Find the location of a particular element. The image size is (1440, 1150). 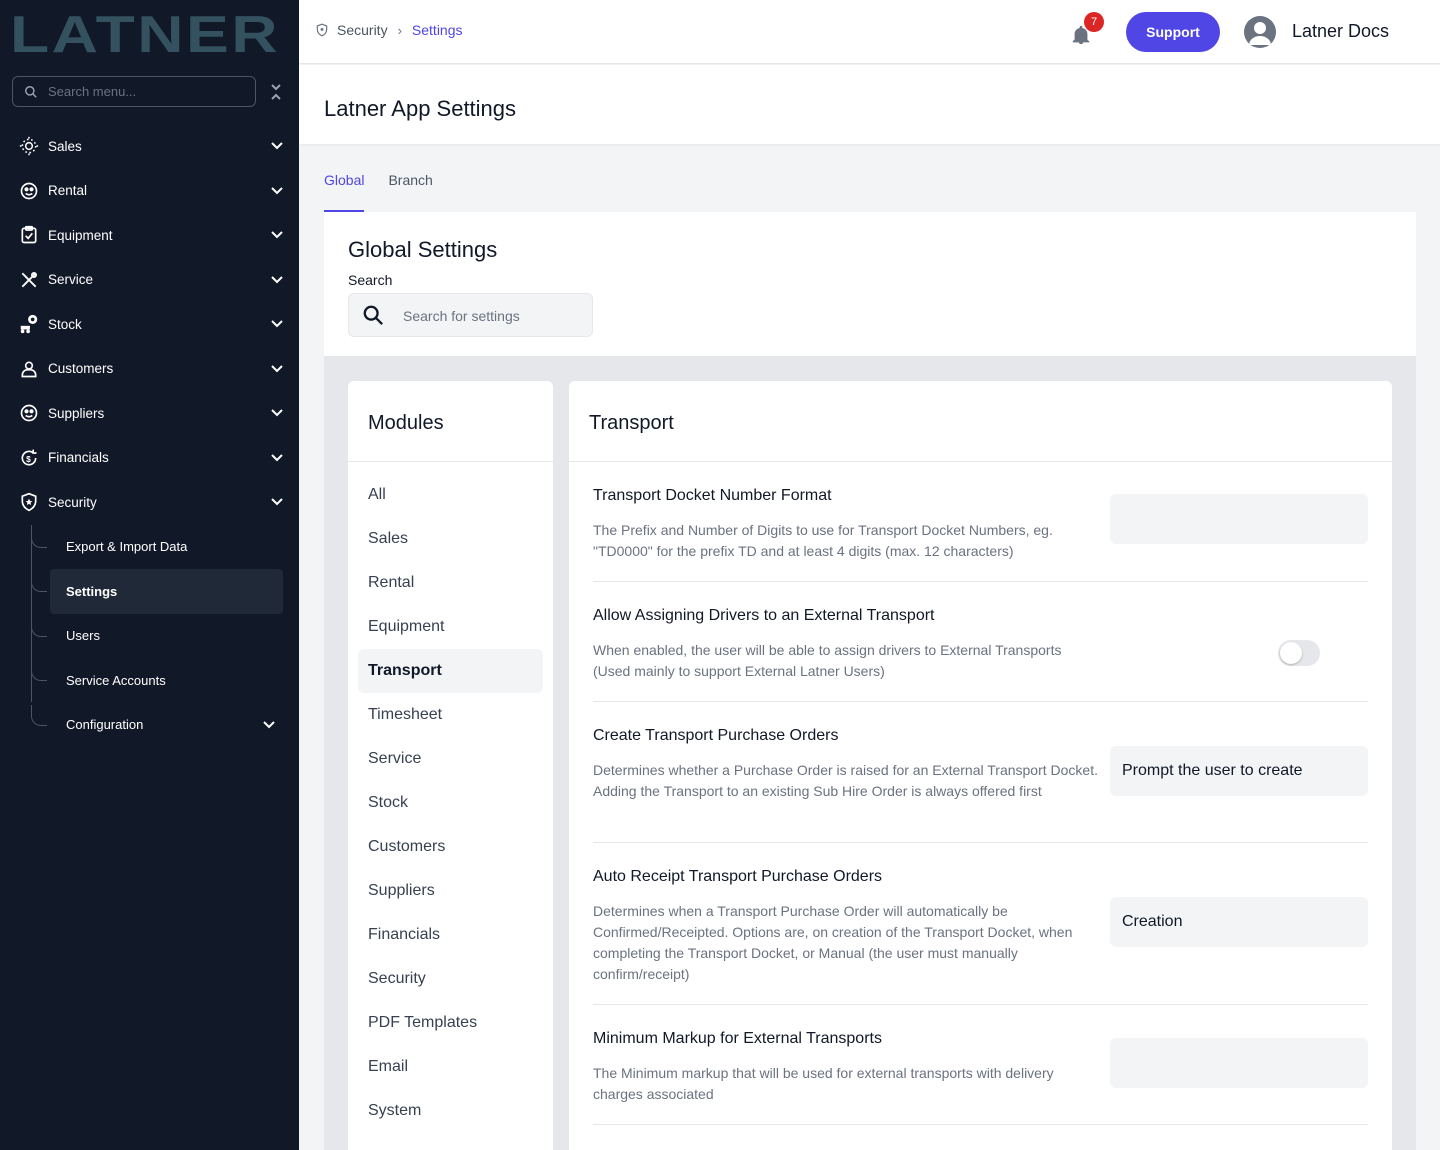

collapse-icon is located at coordinates (276, 92).